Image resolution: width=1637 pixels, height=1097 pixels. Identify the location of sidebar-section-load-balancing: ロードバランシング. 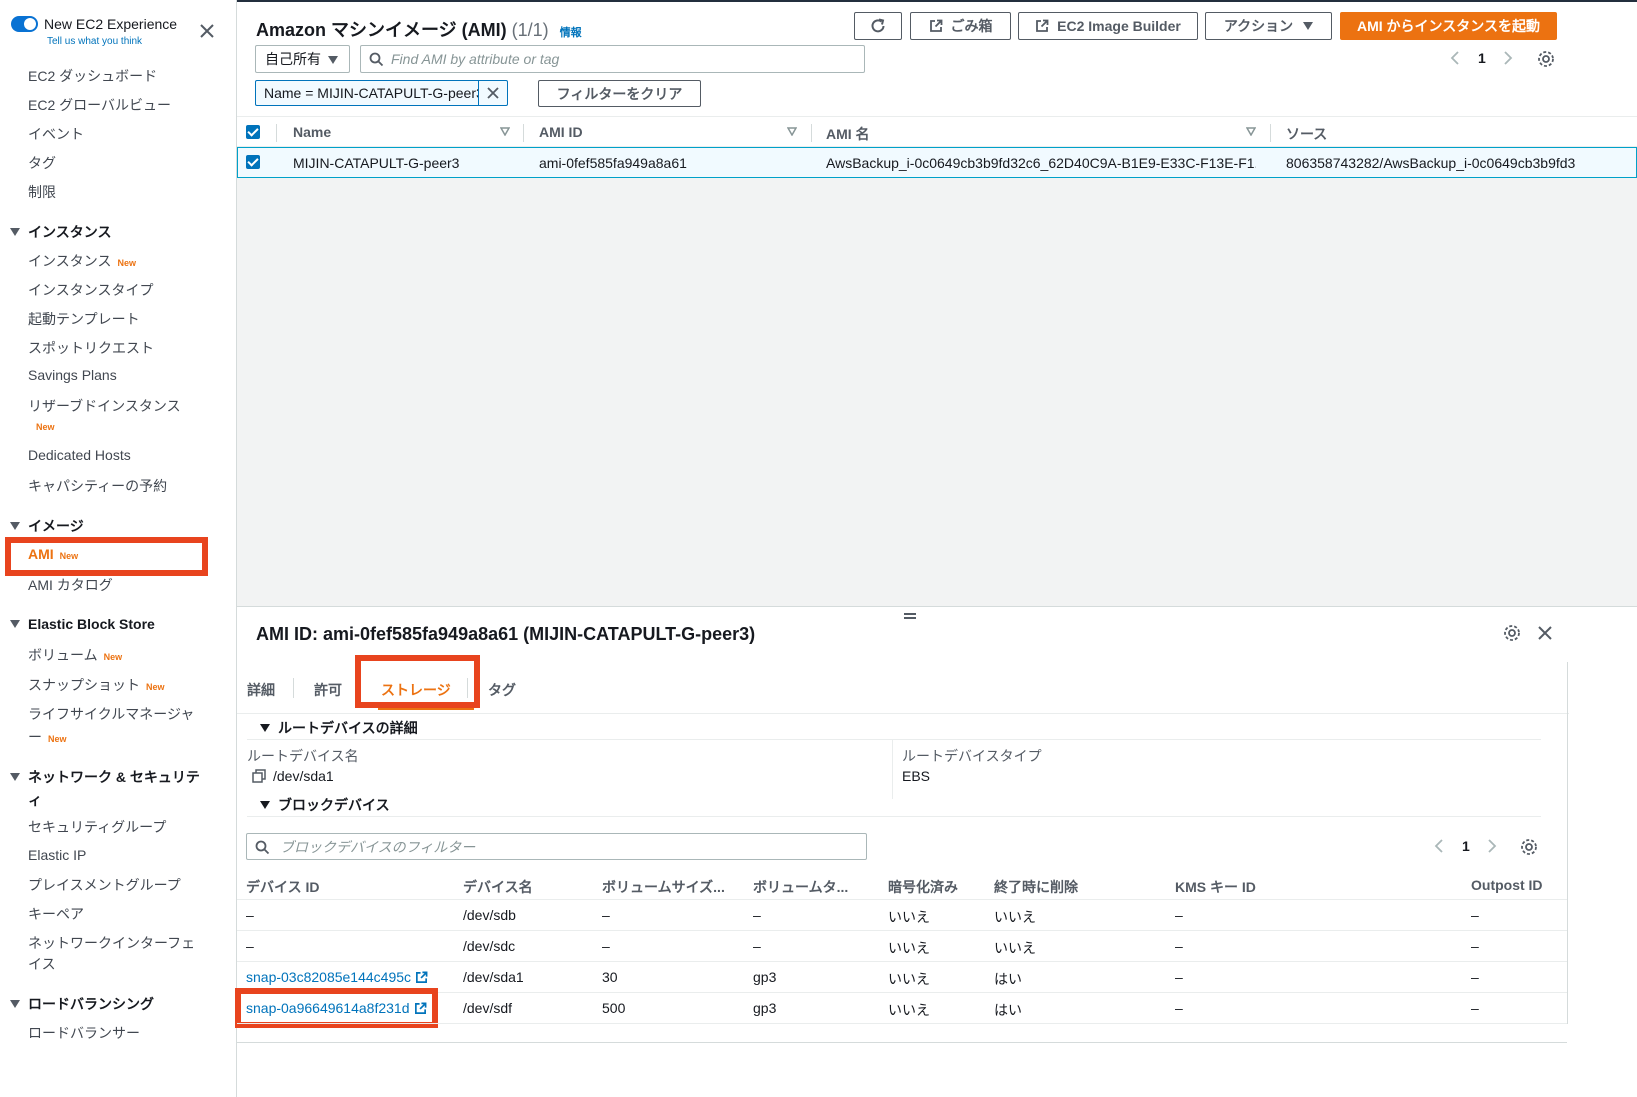
(82, 1004).